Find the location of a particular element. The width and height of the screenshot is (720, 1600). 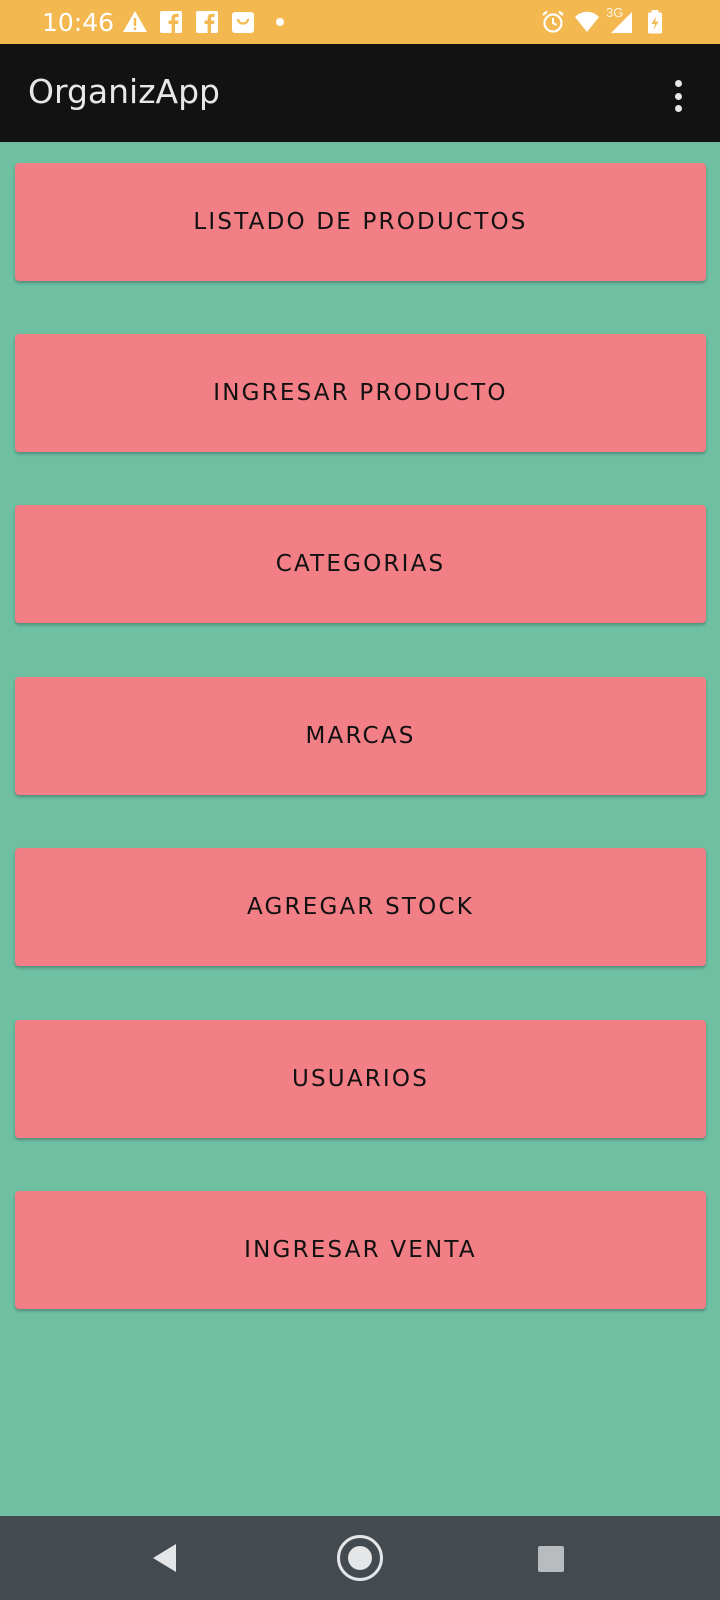

usuarios-button: USUARIOS is located at coordinates (360, 1079).